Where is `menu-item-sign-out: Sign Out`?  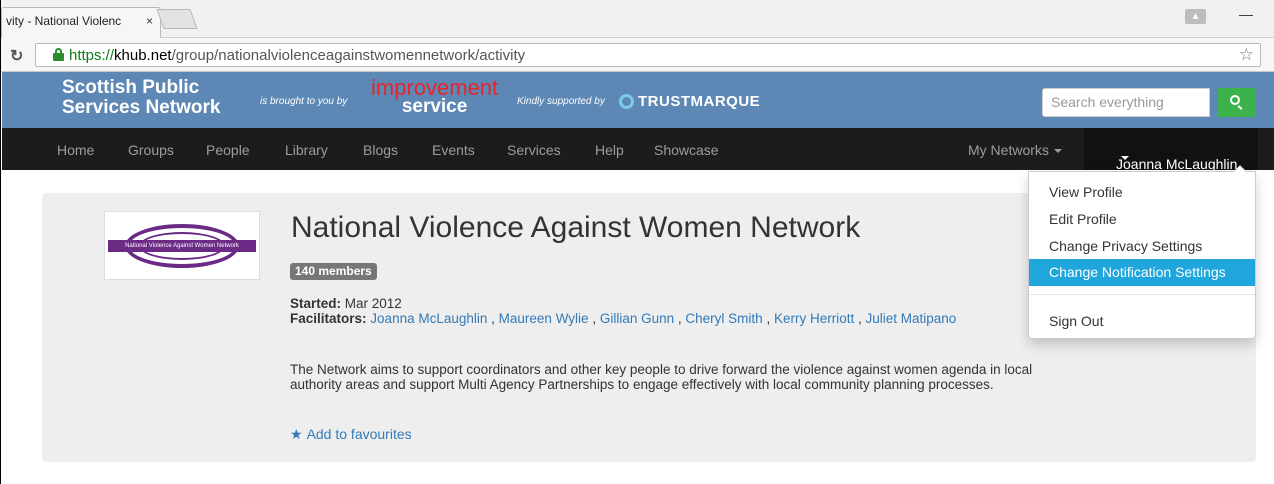 menu-item-sign-out: Sign Out is located at coordinates (1142, 321).